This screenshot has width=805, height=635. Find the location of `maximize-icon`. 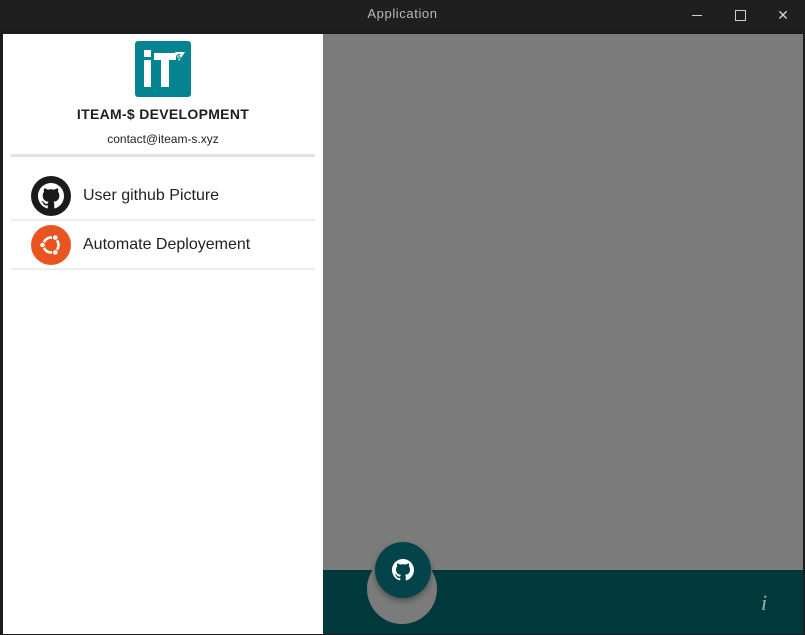

maximize-icon is located at coordinates (740, 15).